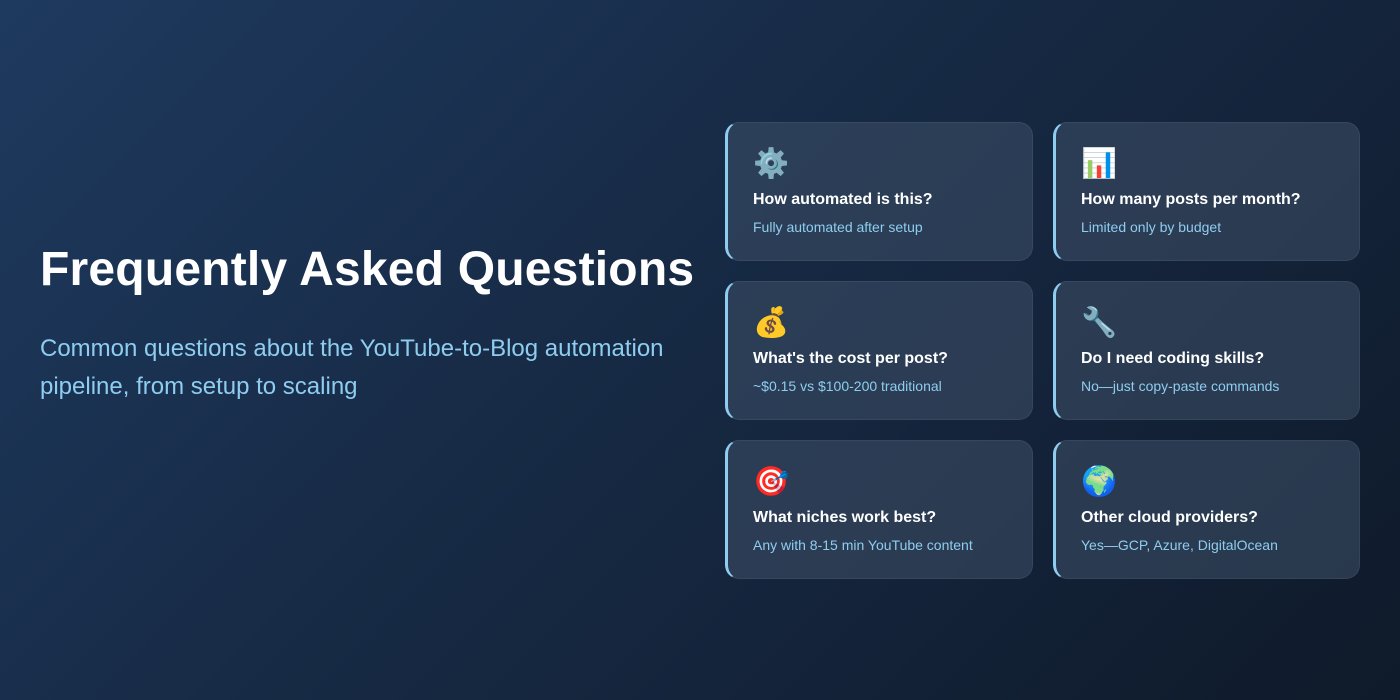 The width and height of the screenshot is (1400, 700). I want to click on faq-answer: No—just copy-paste commands, so click(1180, 386).